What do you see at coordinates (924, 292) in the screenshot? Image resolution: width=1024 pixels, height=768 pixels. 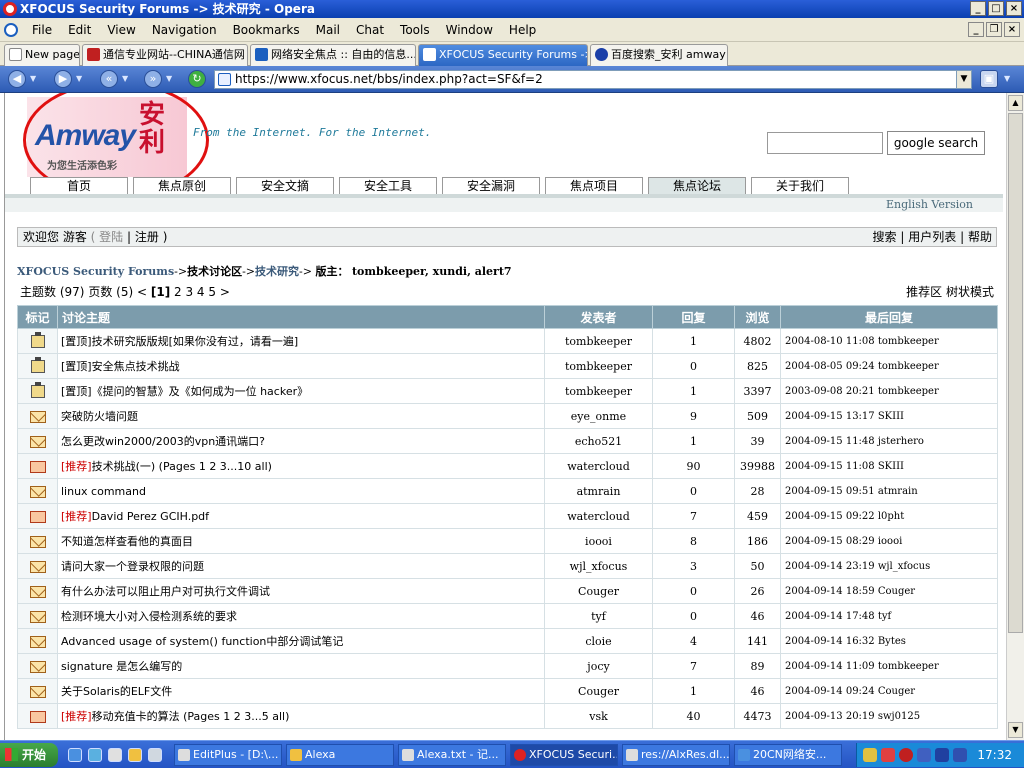 I see `recommend-link: 推荐区` at bounding box center [924, 292].